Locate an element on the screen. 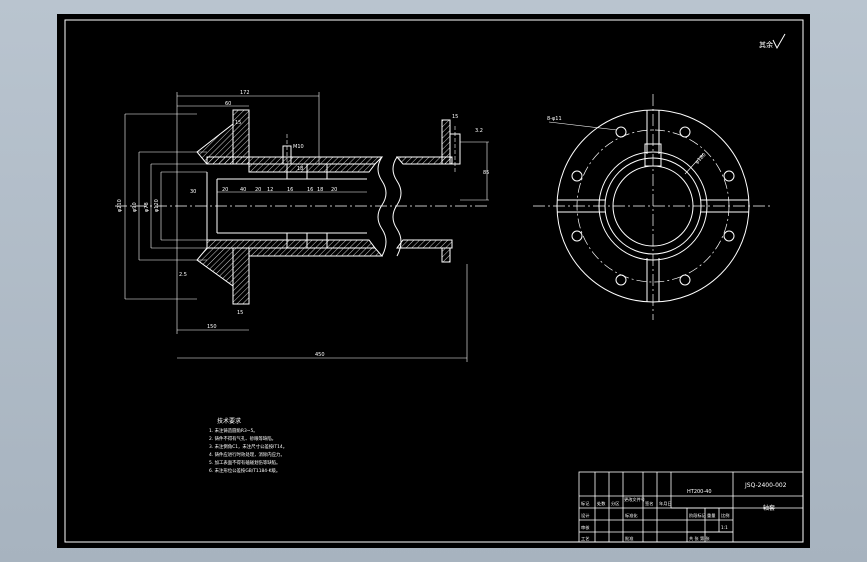  dim-m10: M10 is located at coordinates (298, 147).